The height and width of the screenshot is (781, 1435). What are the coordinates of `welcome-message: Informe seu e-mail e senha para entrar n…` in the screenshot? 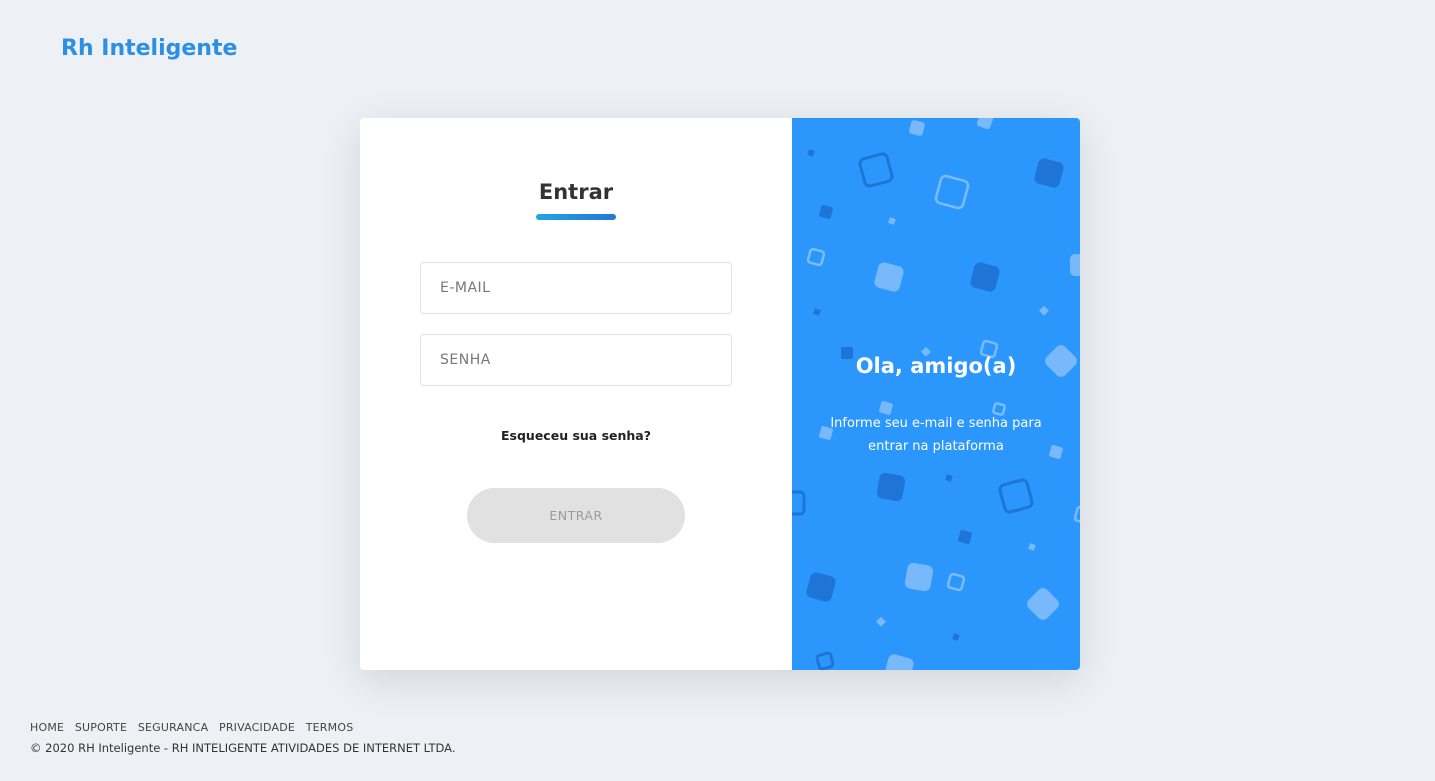 It's located at (936, 435).